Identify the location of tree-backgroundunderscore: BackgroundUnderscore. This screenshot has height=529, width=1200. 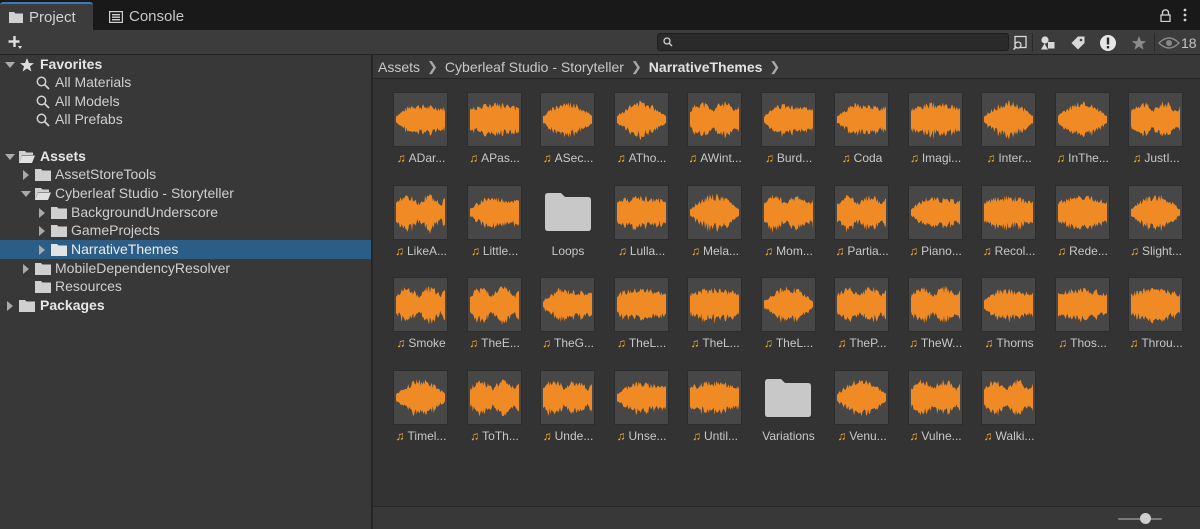
(185, 212).